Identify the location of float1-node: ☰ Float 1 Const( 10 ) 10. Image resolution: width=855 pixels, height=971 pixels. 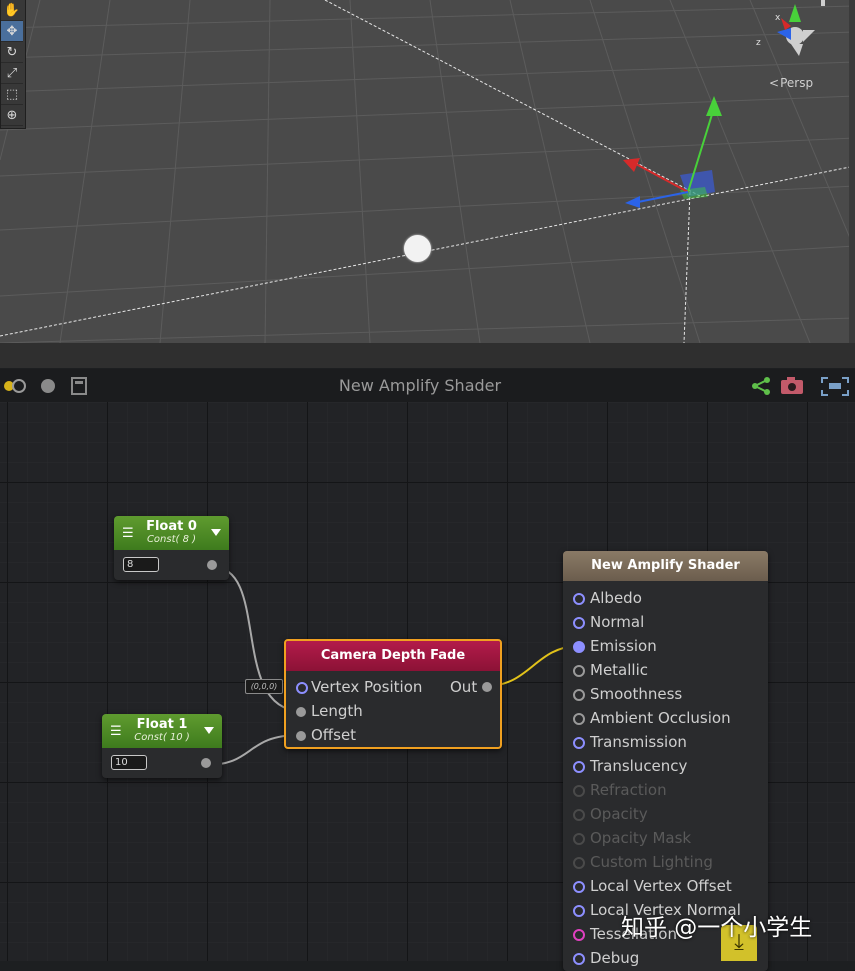
(162, 746).